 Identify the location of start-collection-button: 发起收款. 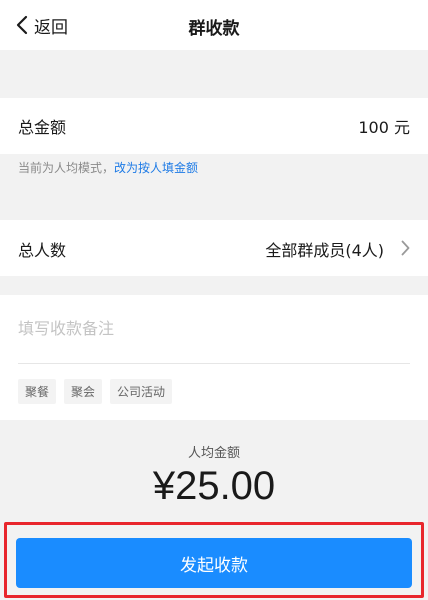
(214, 563).